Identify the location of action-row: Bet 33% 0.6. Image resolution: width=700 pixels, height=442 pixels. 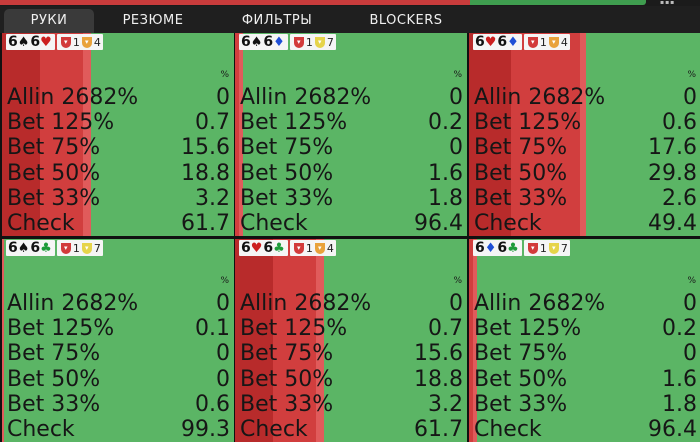
(118, 404).